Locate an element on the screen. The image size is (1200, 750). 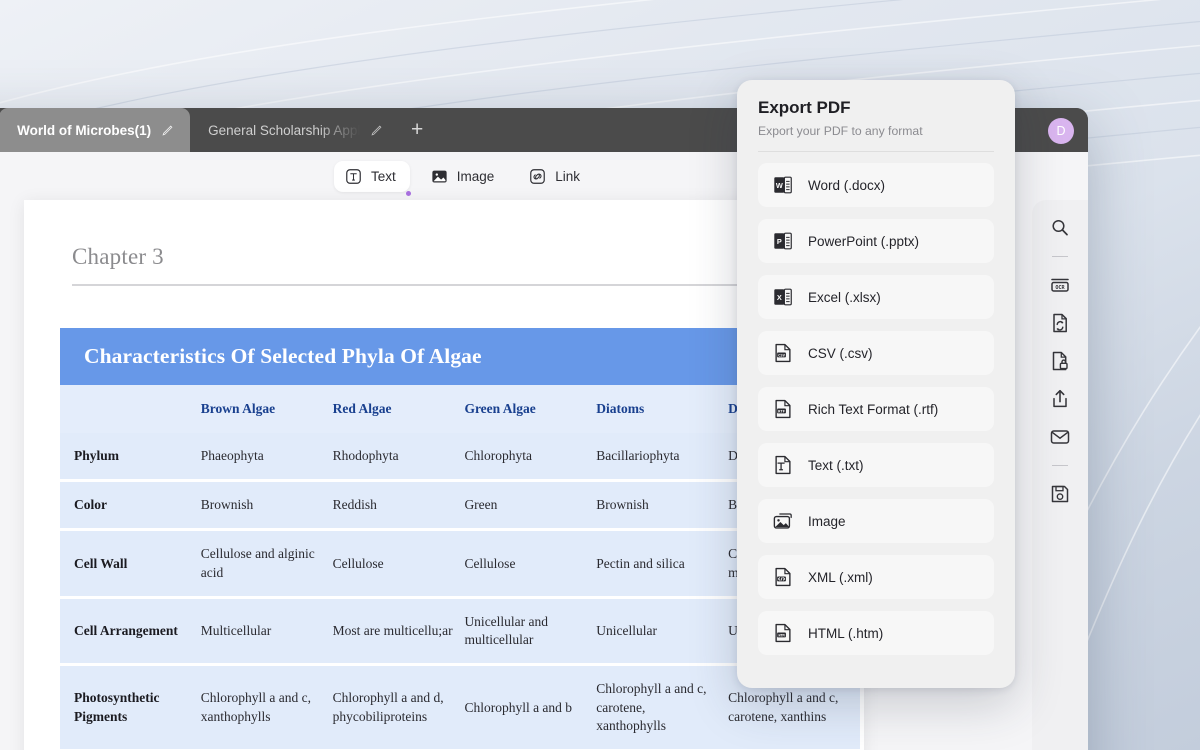
avatar: D is located at coordinates (1061, 131).